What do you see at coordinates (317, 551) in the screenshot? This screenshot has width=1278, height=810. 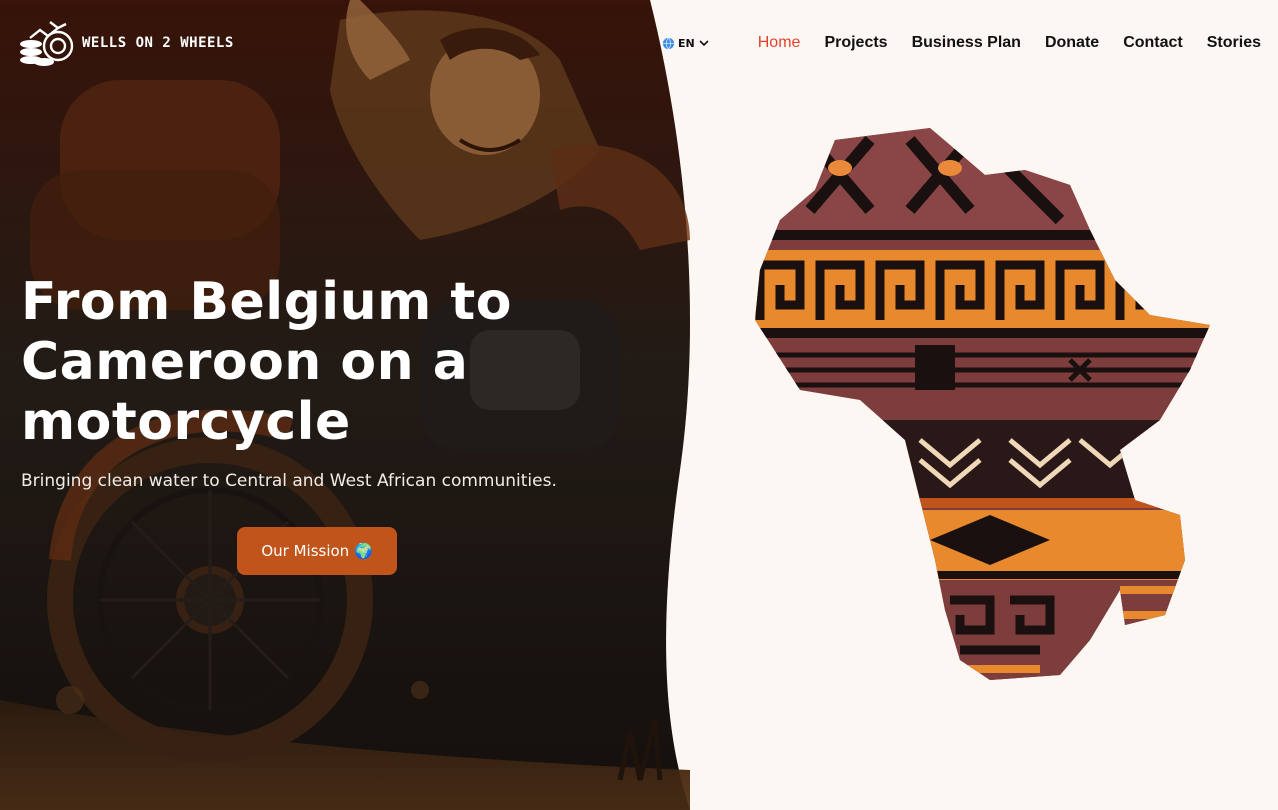 I see `our-mission-button: Our Mission 🌍` at bounding box center [317, 551].